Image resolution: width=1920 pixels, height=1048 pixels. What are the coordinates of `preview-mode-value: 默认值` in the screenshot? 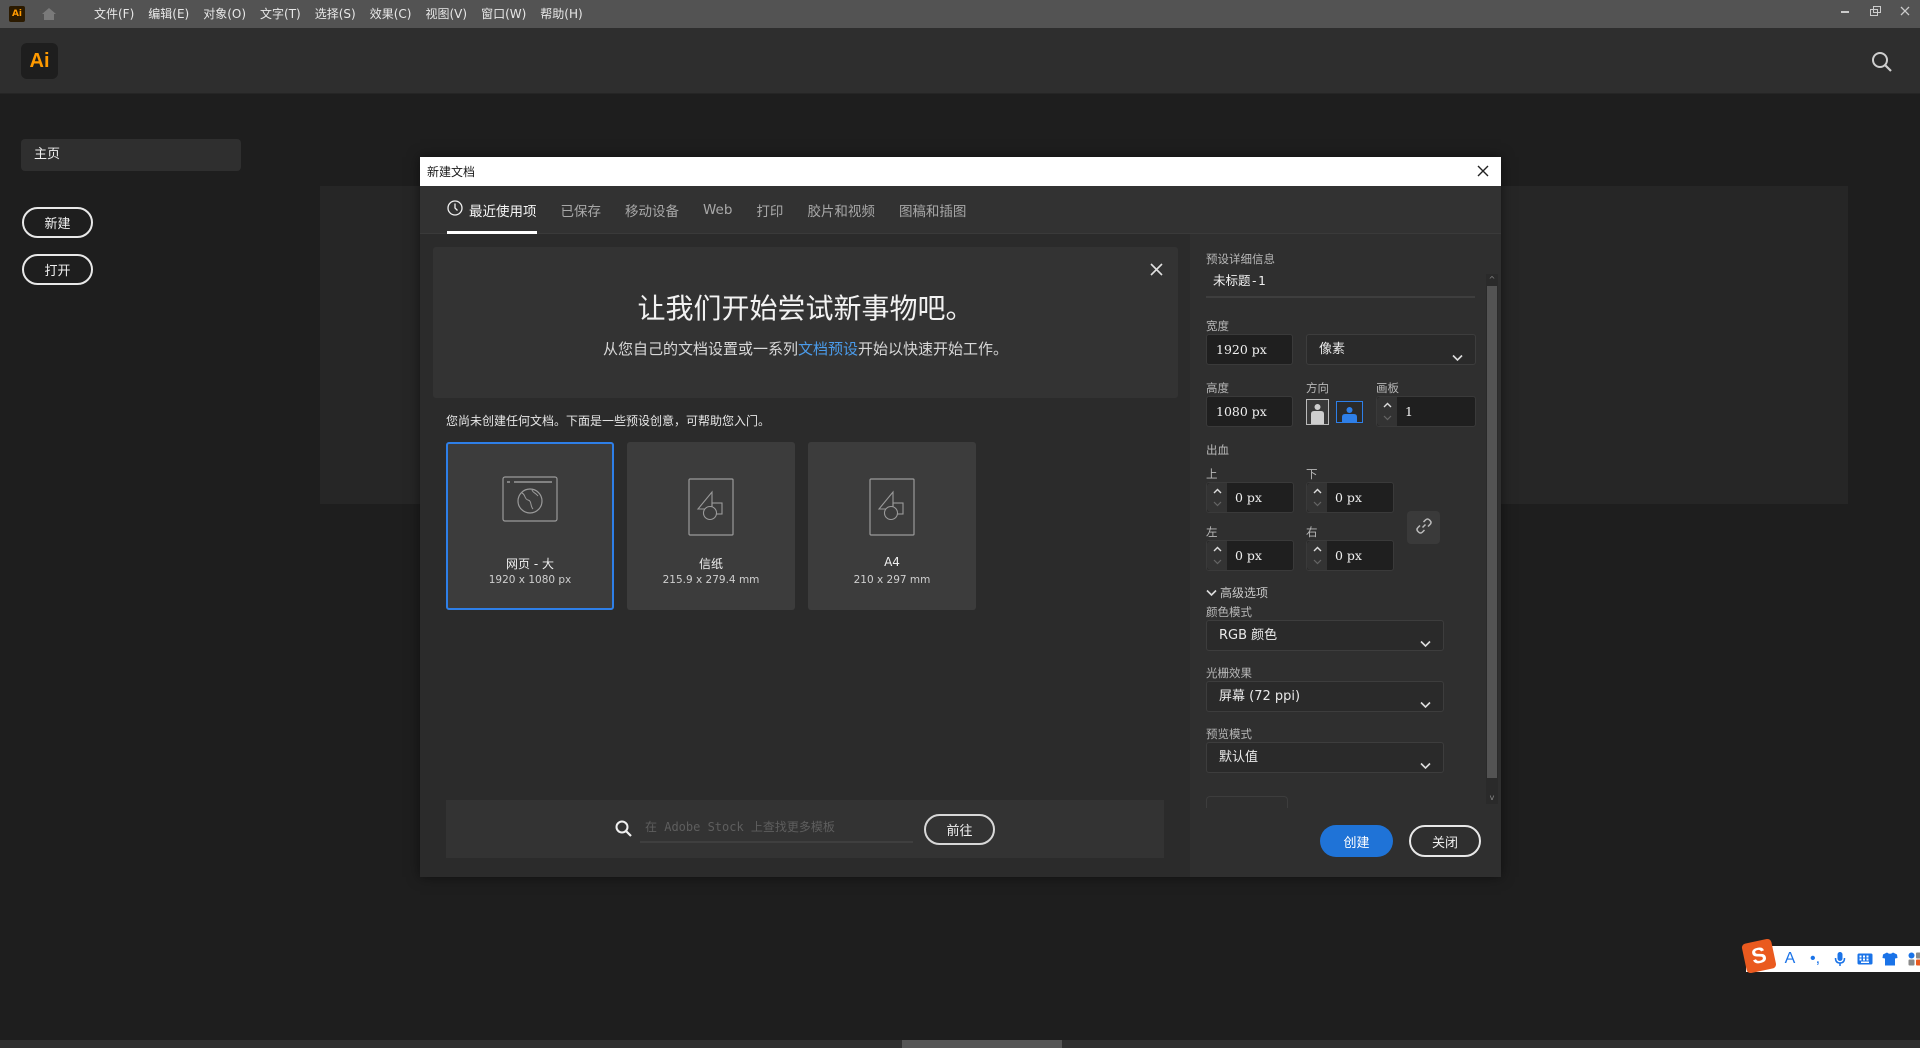 It's located at (1239, 757).